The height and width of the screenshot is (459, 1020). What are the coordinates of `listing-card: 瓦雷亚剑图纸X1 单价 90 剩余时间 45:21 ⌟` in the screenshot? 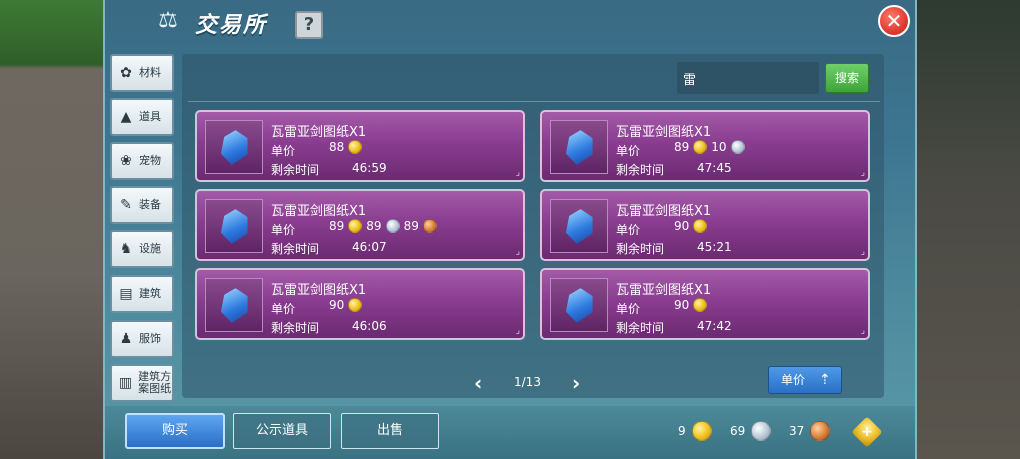 It's located at (705, 225).